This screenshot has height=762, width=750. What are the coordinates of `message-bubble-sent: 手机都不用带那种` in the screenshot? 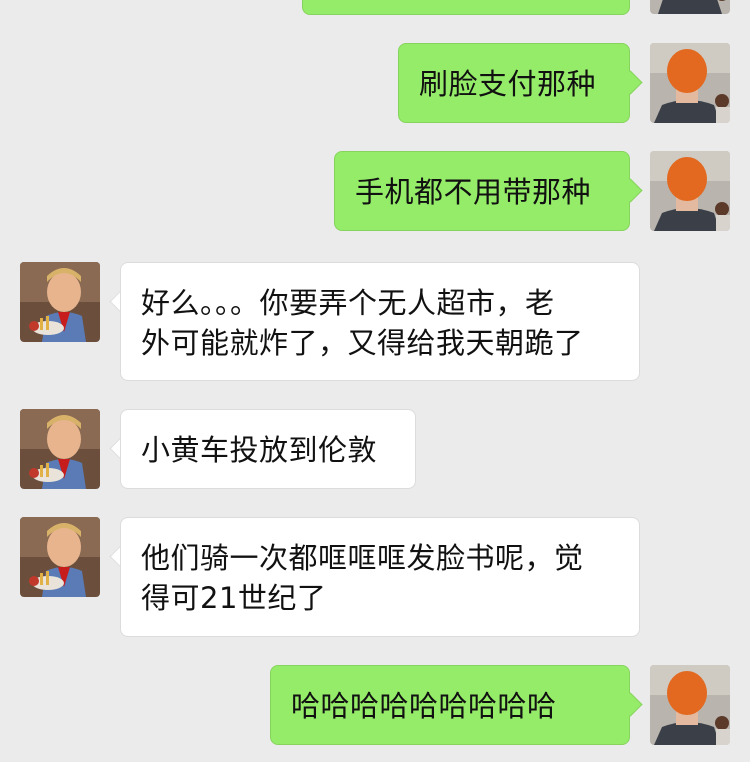 It's located at (482, 191).